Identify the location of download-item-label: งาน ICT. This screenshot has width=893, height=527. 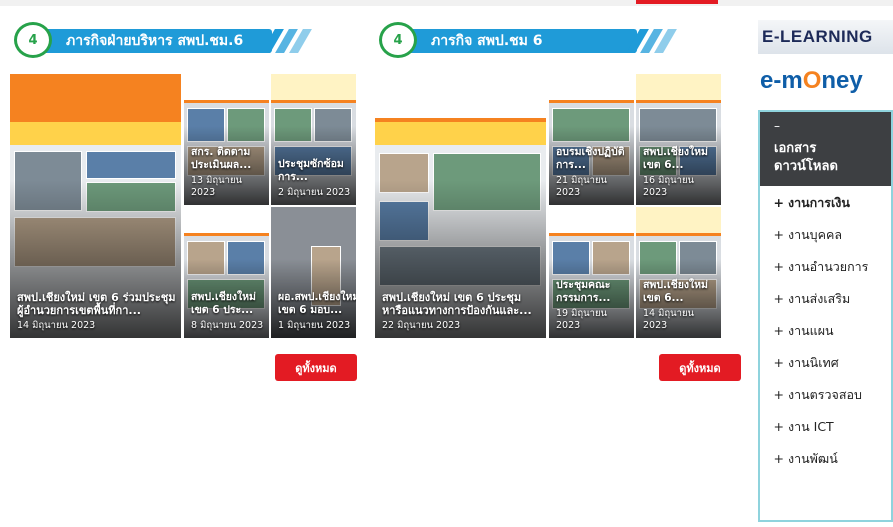
(811, 426).